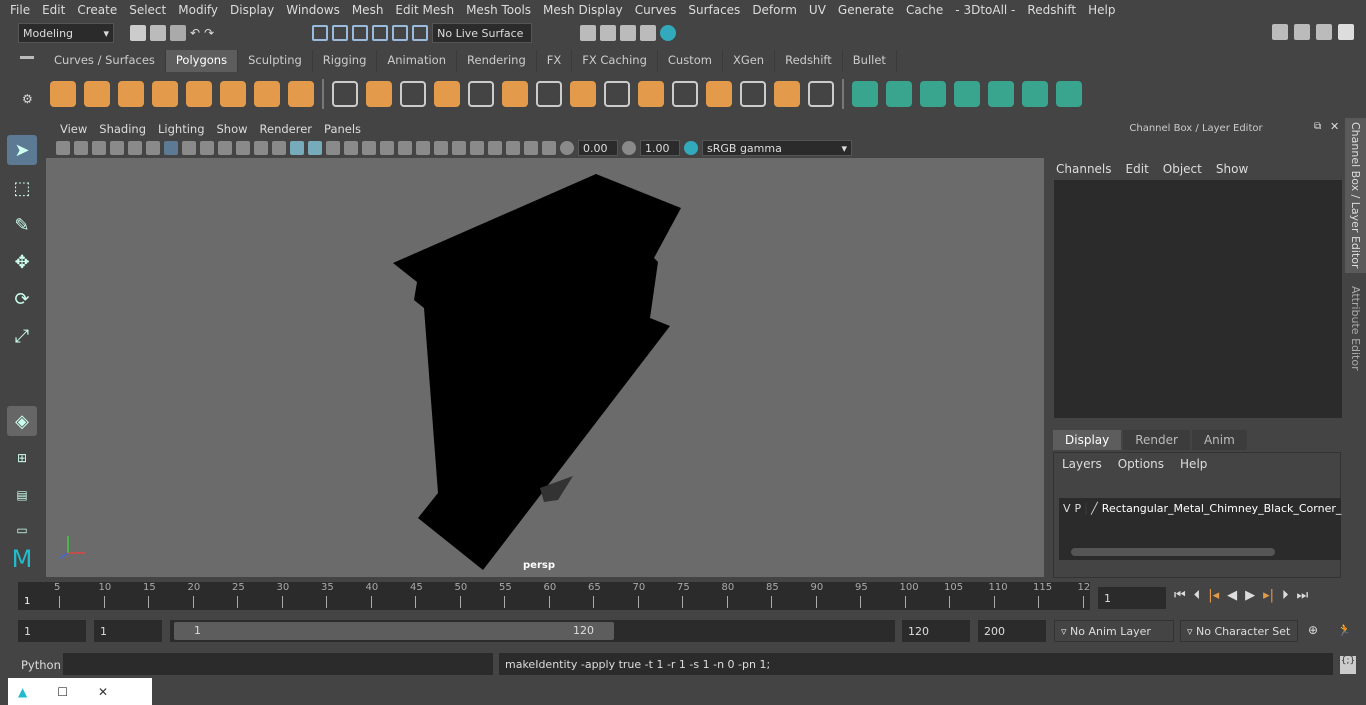  What do you see at coordinates (22, 336) in the screenshot?
I see `scale-tool-icon: ⤢` at bounding box center [22, 336].